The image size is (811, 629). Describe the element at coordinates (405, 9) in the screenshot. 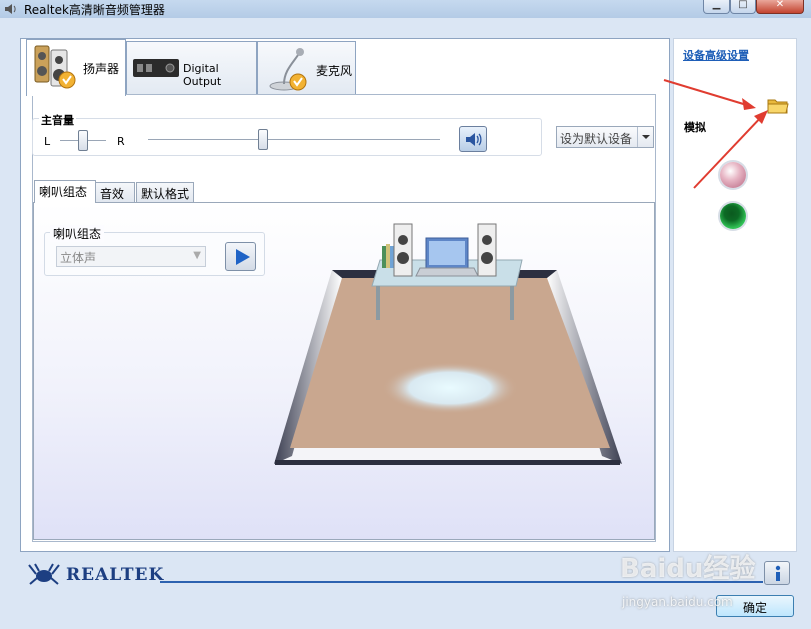

I see `title-bar: Realtek高清晰音频管理器 ▁ □ ✕` at that location.